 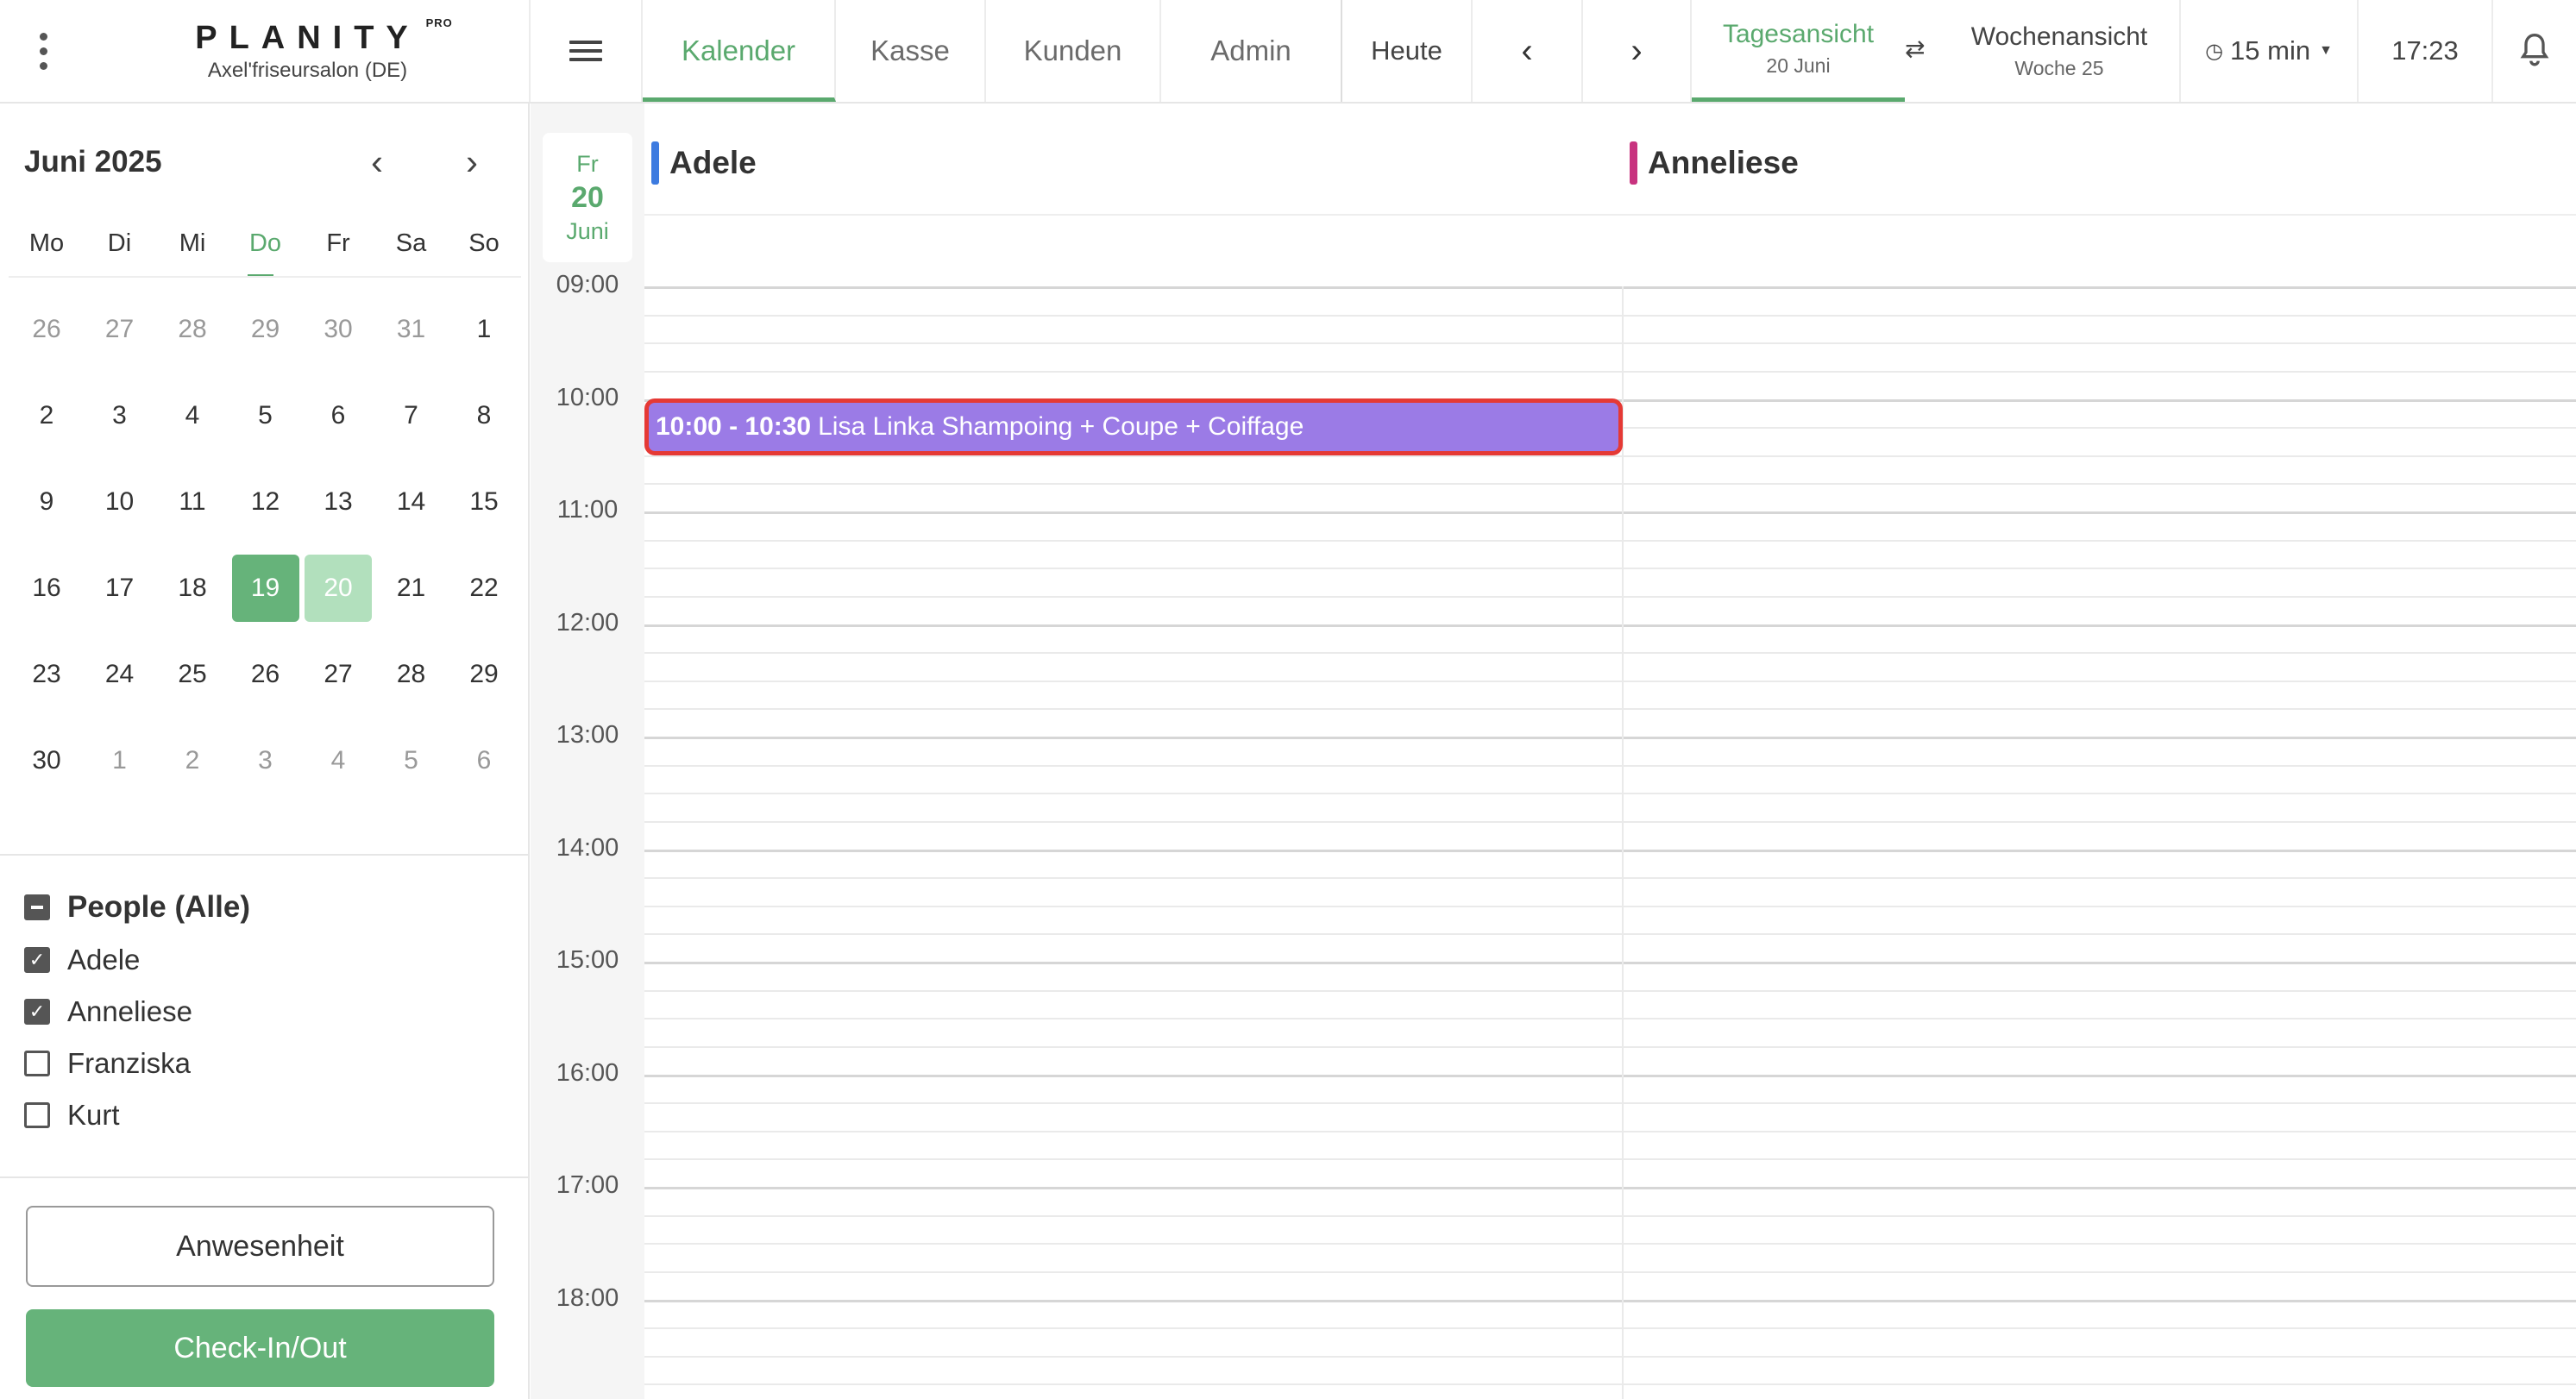 What do you see at coordinates (265, 243) in the screenshot?
I see `weekday-label: Do` at bounding box center [265, 243].